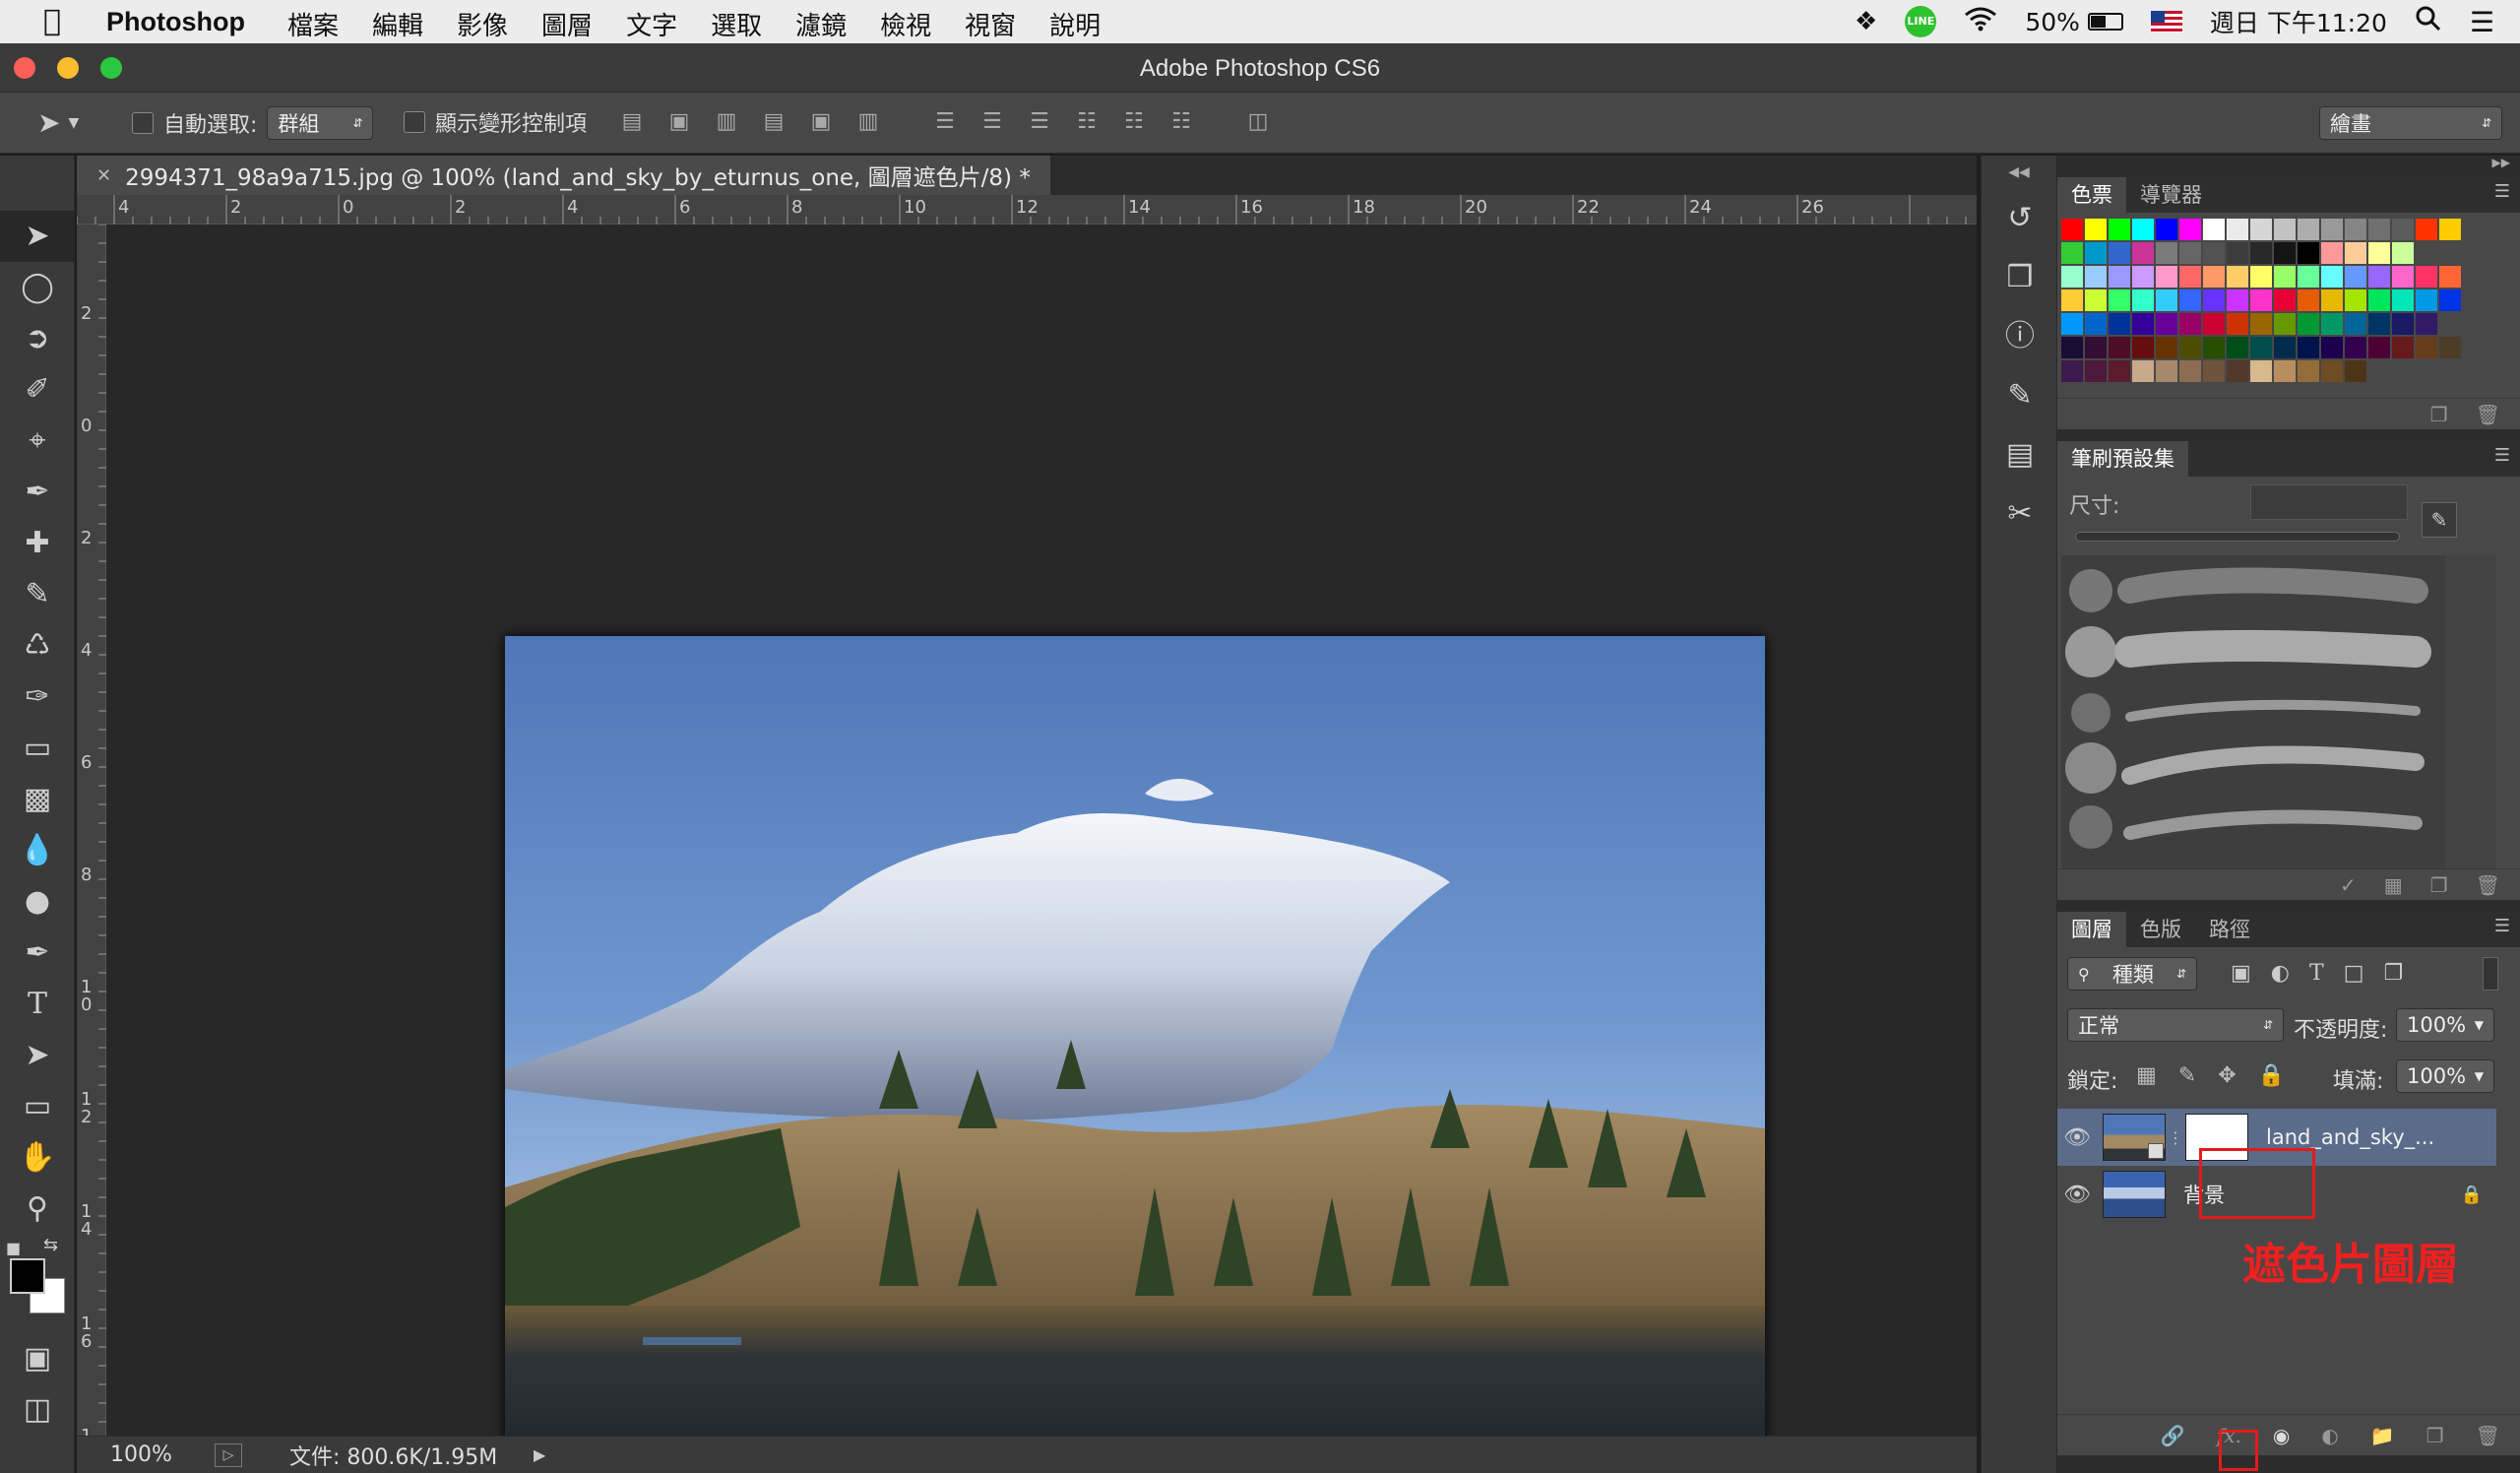 Image resolution: width=2520 pixels, height=1473 pixels. Describe the element at coordinates (2077, 1195) in the screenshot. I see `visibility-eye-icon: 👁` at that location.